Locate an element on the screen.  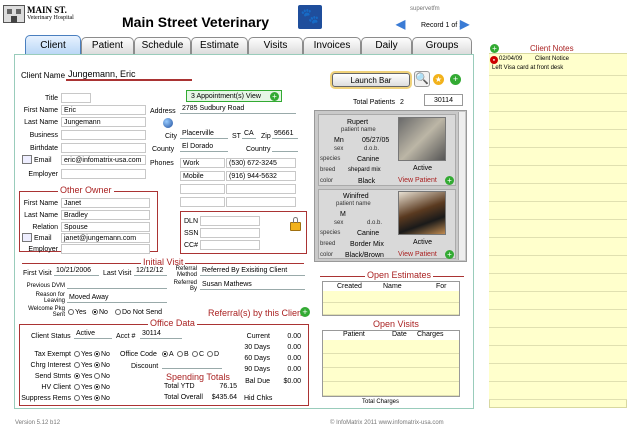
appointments-button: 3 Appointment(s) View + is located at coordinates (234, 96).